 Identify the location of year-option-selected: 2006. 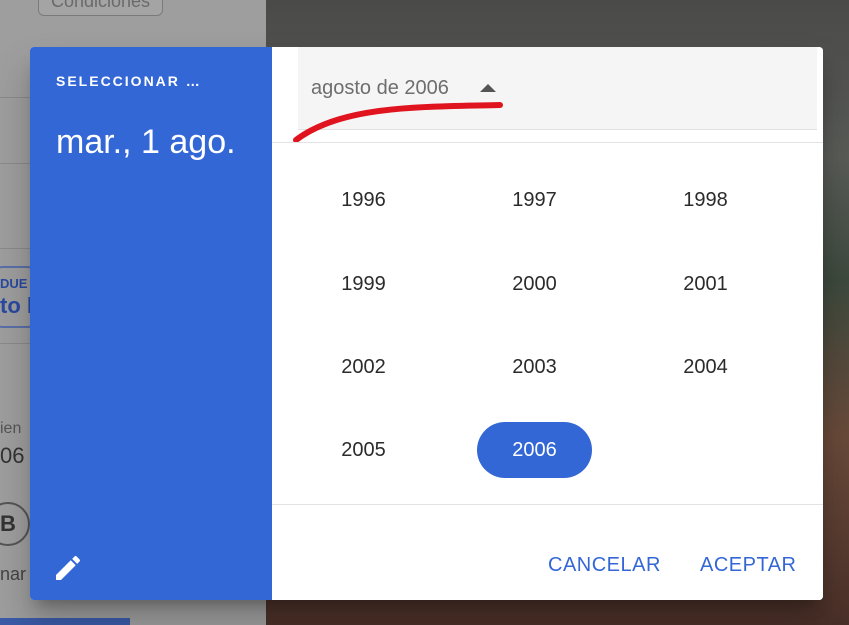
(534, 450).